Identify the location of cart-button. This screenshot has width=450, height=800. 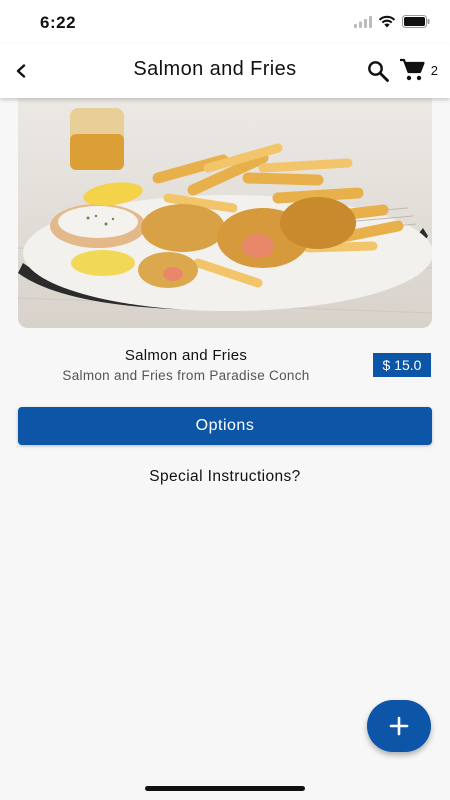
(412, 70).